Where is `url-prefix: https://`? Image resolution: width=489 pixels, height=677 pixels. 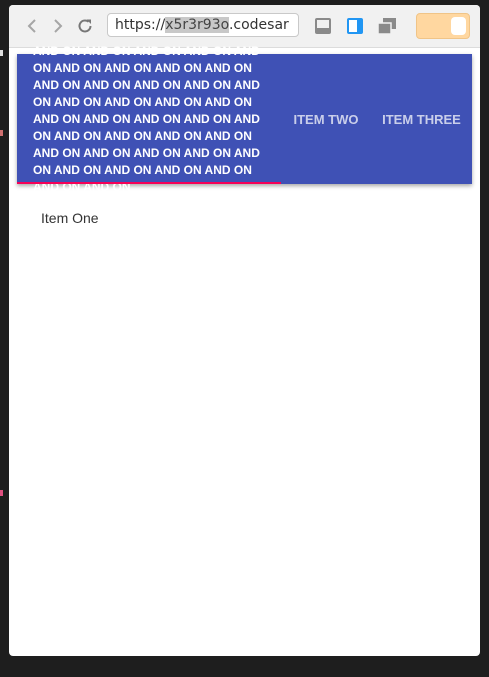 url-prefix: https:// is located at coordinates (140, 25).